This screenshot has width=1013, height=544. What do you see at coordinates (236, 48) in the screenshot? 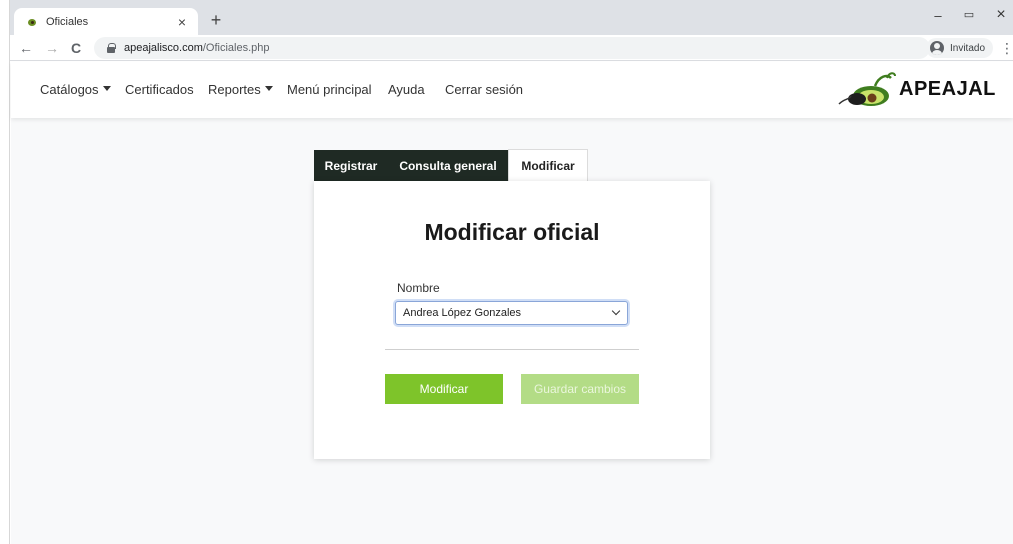
I see `url-path: /Oficiales.php` at bounding box center [236, 48].